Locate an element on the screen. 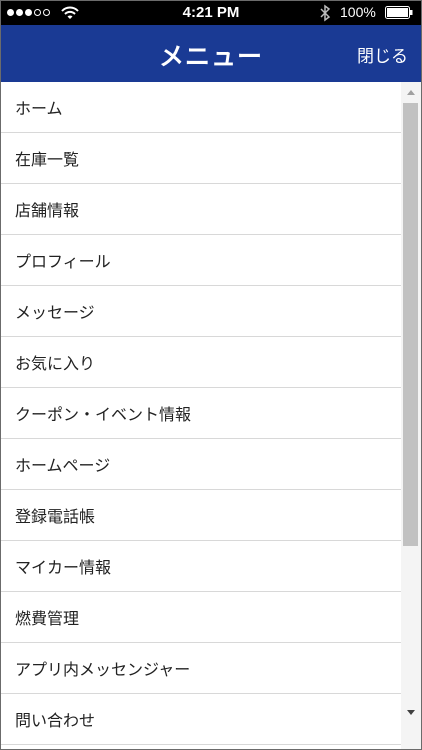 Image resolution: width=422 pixels, height=750 pixels. nav-header: メニュー 閉じる is located at coordinates (211, 53).